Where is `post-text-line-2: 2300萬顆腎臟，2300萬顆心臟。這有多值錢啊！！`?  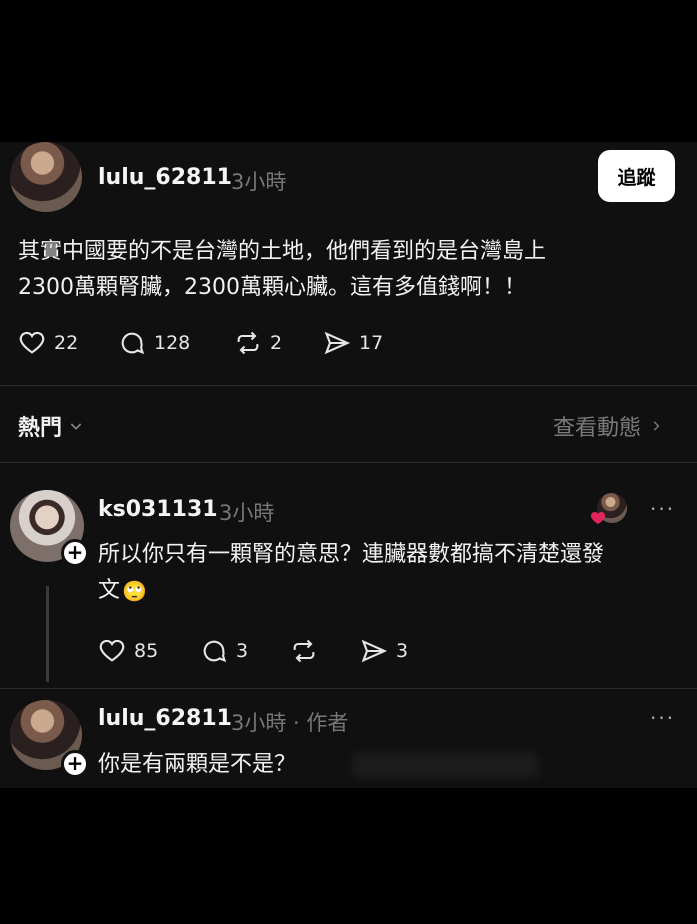 post-text-line-2: 2300萬顆腎臟，2300萬顆心臟。這有多值錢啊！！ is located at coordinates (272, 287).